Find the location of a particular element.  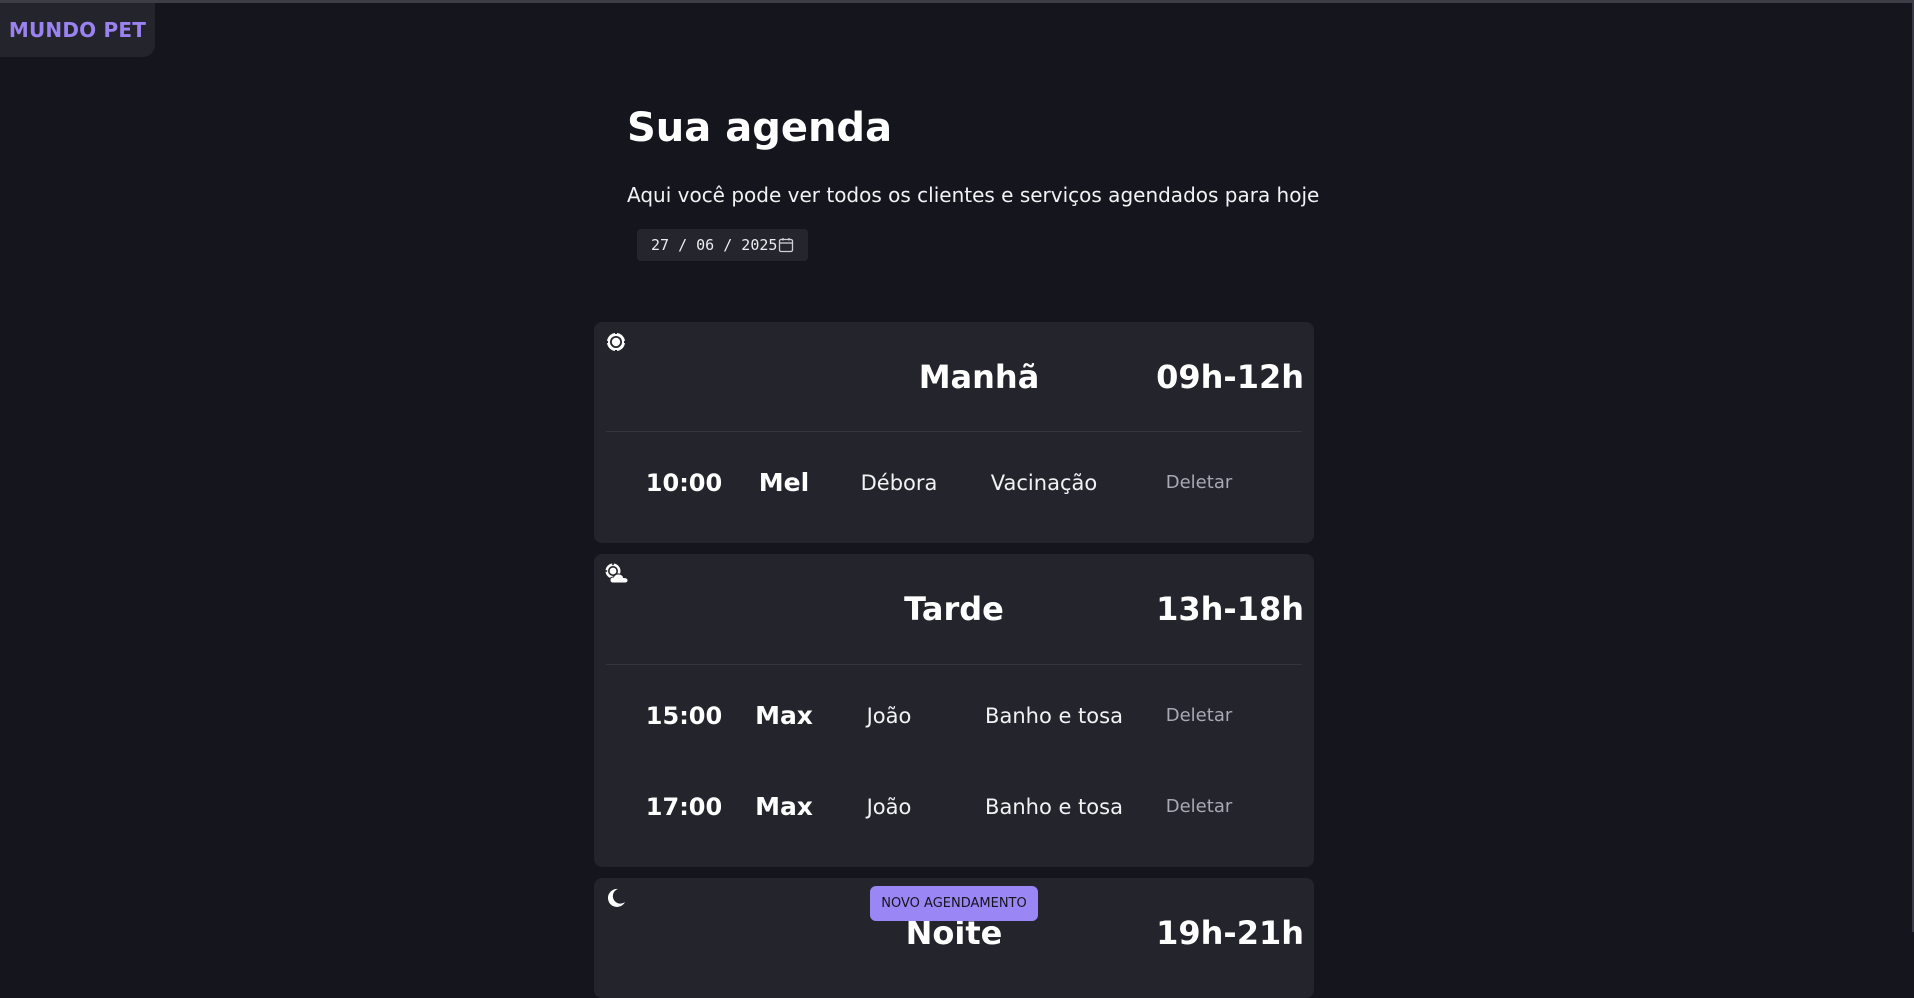

page-title: Sua agenda is located at coordinates (760, 128).